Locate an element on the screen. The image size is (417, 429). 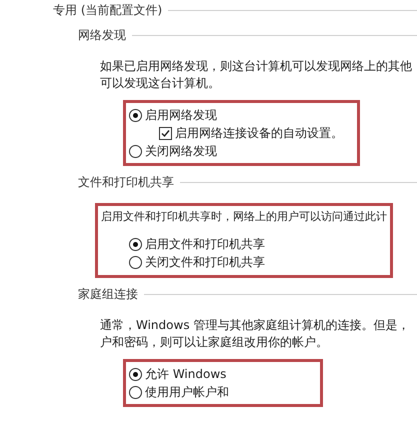
radio-option: 启用网络发现 is located at coordinates (173, 115).